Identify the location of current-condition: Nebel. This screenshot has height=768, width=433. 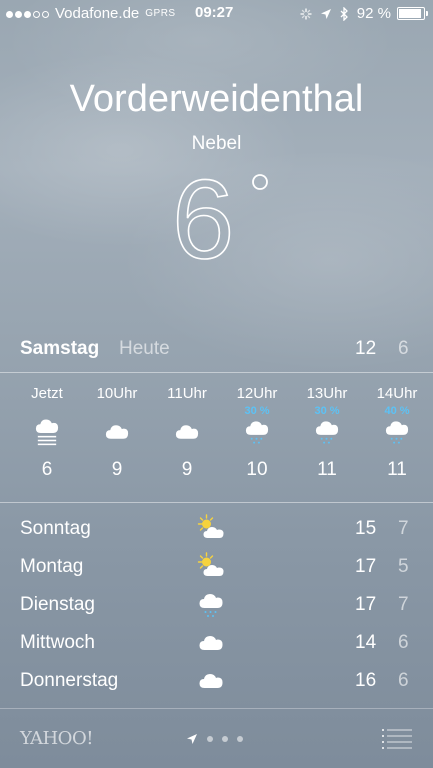
(216, 143).